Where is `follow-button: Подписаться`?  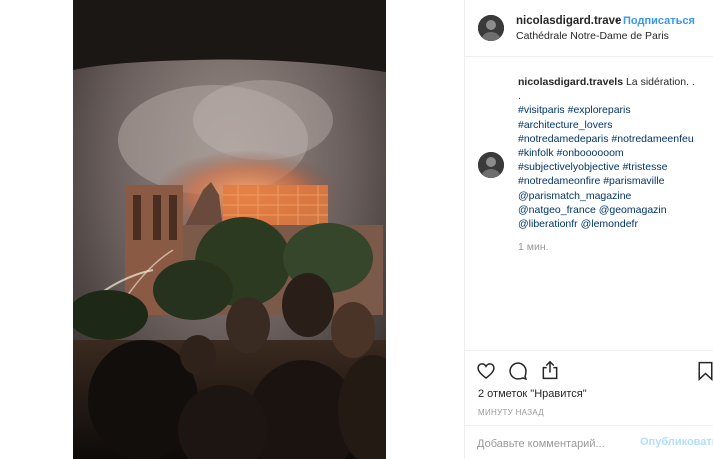 follow-button: Подписаться is located at coordinates (659, 21).